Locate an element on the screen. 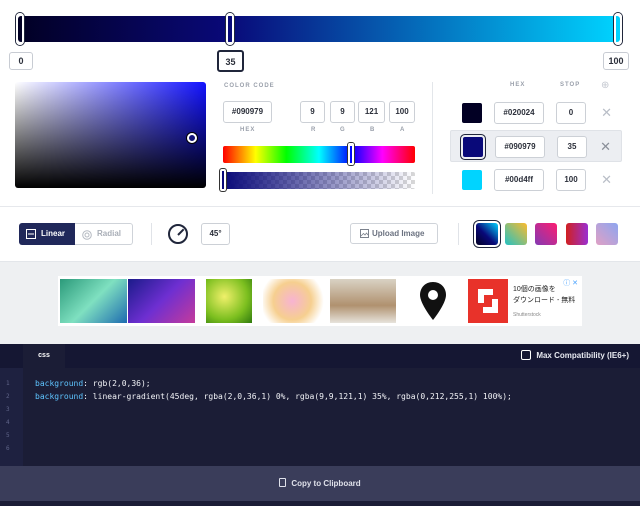  stop-hex-input: #00d4ff is located at coordinates (519, 180).